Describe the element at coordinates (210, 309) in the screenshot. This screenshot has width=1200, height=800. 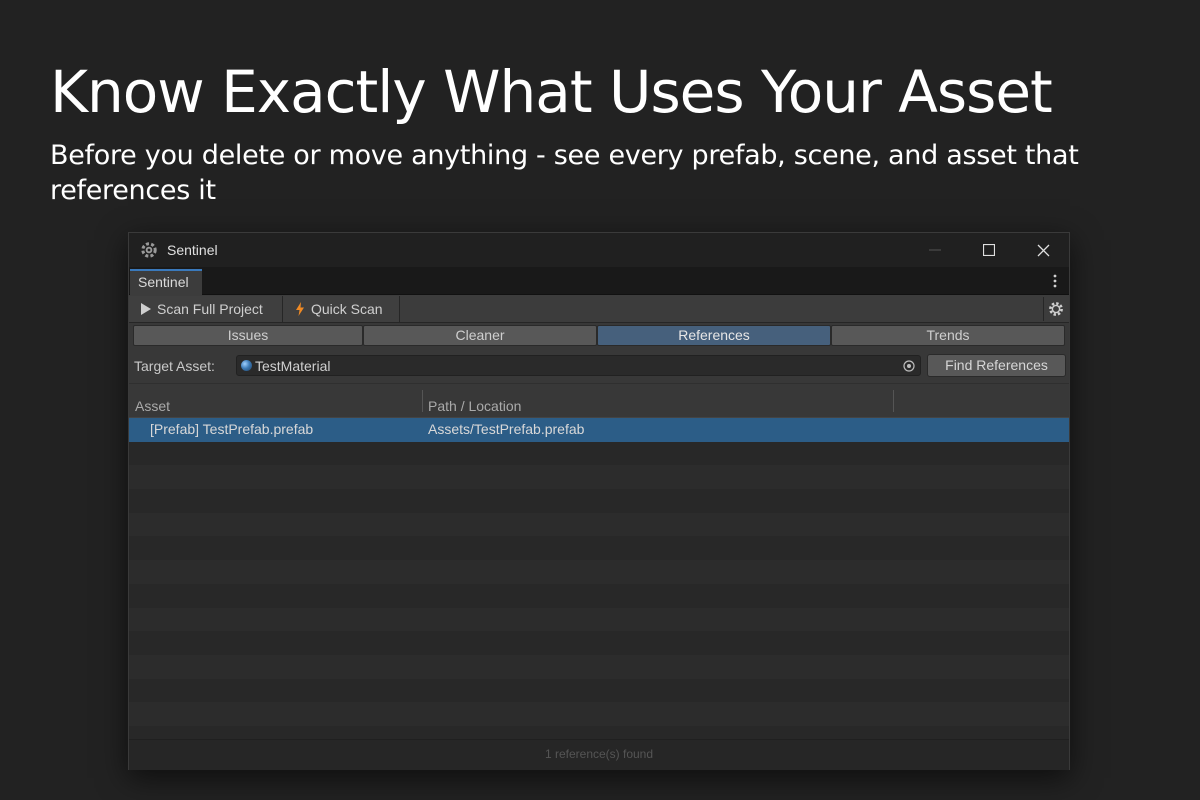
I see `scan-full-project-label: Scan Full Project` at that location.